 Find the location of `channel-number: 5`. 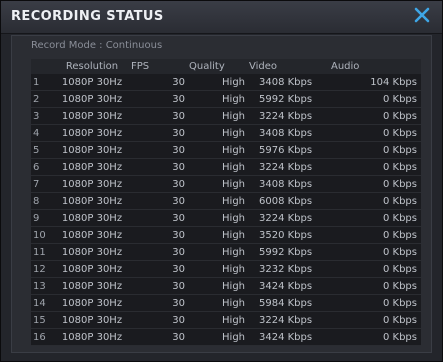

channel-number: 5 is located at coordinates (42, 150).